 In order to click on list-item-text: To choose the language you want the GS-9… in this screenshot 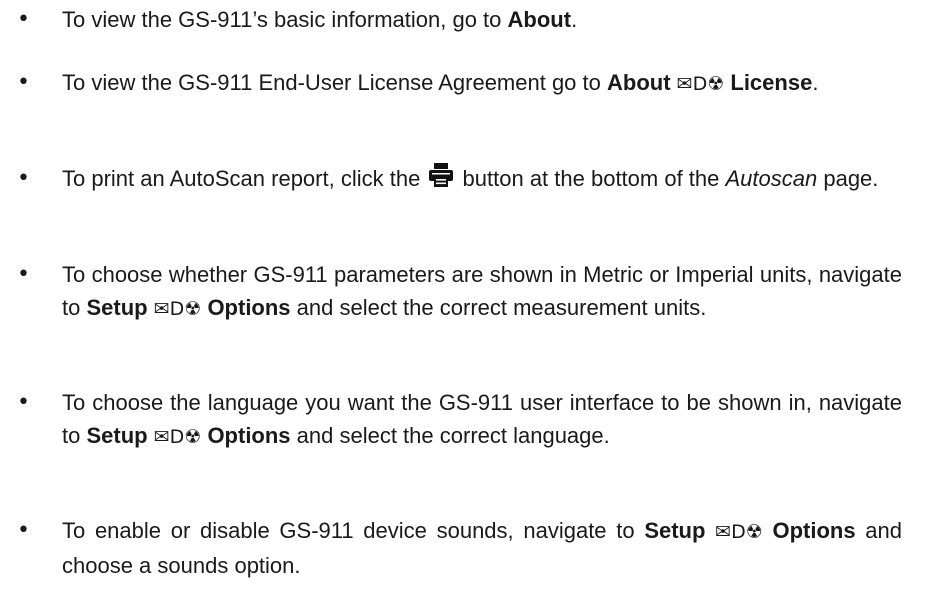, I will do `click(482, 419)`.